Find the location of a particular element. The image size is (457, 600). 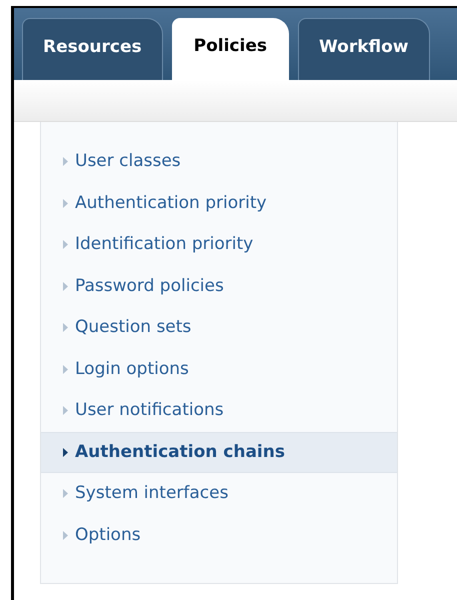

tab: Resources is located at coordinates (92, 49).